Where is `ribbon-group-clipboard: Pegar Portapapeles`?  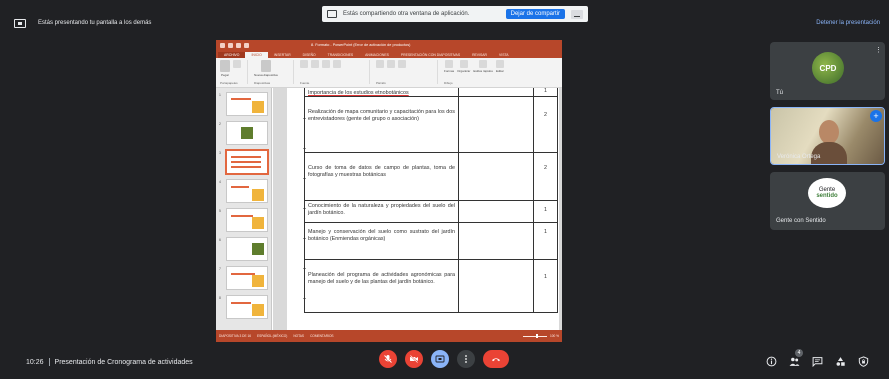
ribbon-group-clipboard: Pegar Portapapeles is located at coordinates (234, 72).